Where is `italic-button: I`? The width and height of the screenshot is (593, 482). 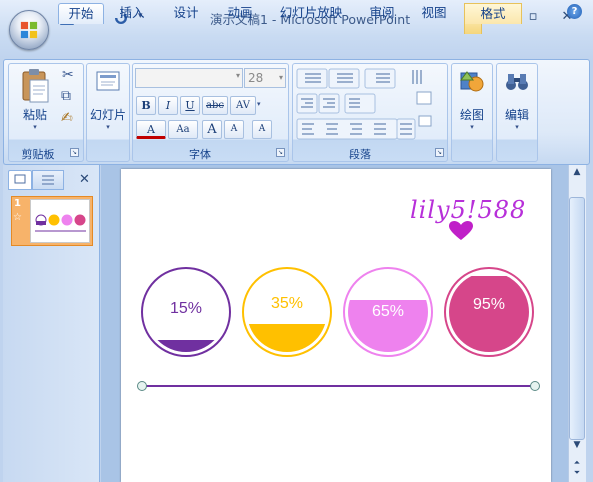 italic-button: I is located at coordinates (168, 105).